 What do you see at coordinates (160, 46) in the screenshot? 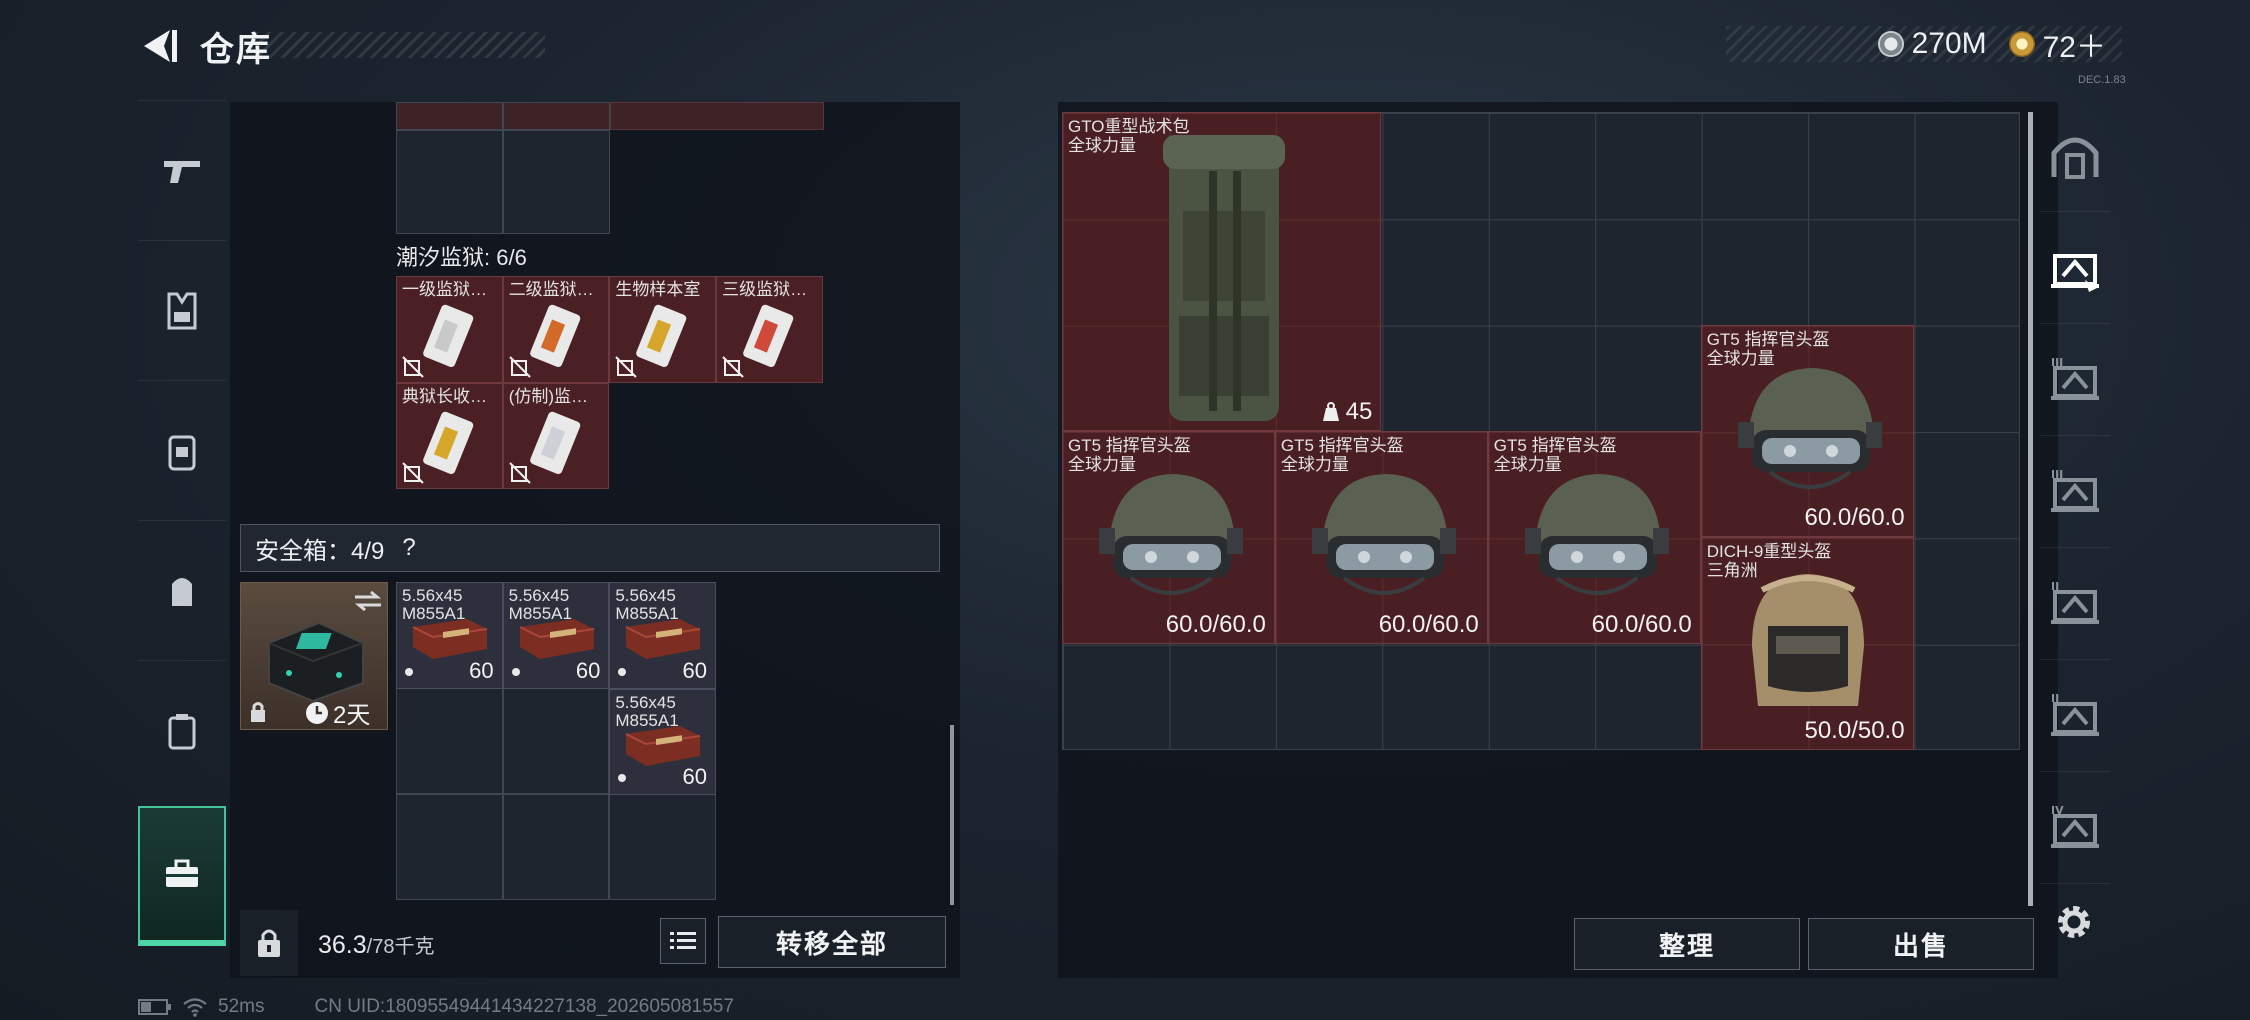
I see `back-button` at bounding box center [160, 46].